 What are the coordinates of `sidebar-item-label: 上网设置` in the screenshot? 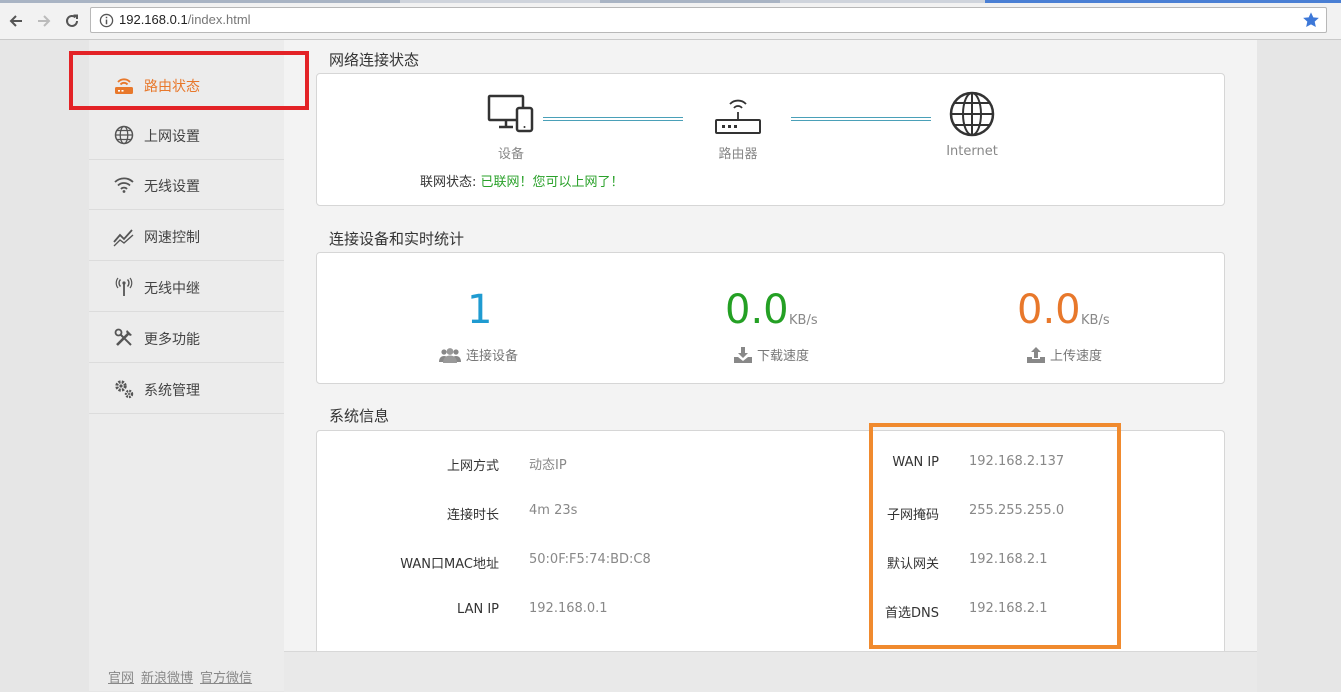 It's located at (172, 137).